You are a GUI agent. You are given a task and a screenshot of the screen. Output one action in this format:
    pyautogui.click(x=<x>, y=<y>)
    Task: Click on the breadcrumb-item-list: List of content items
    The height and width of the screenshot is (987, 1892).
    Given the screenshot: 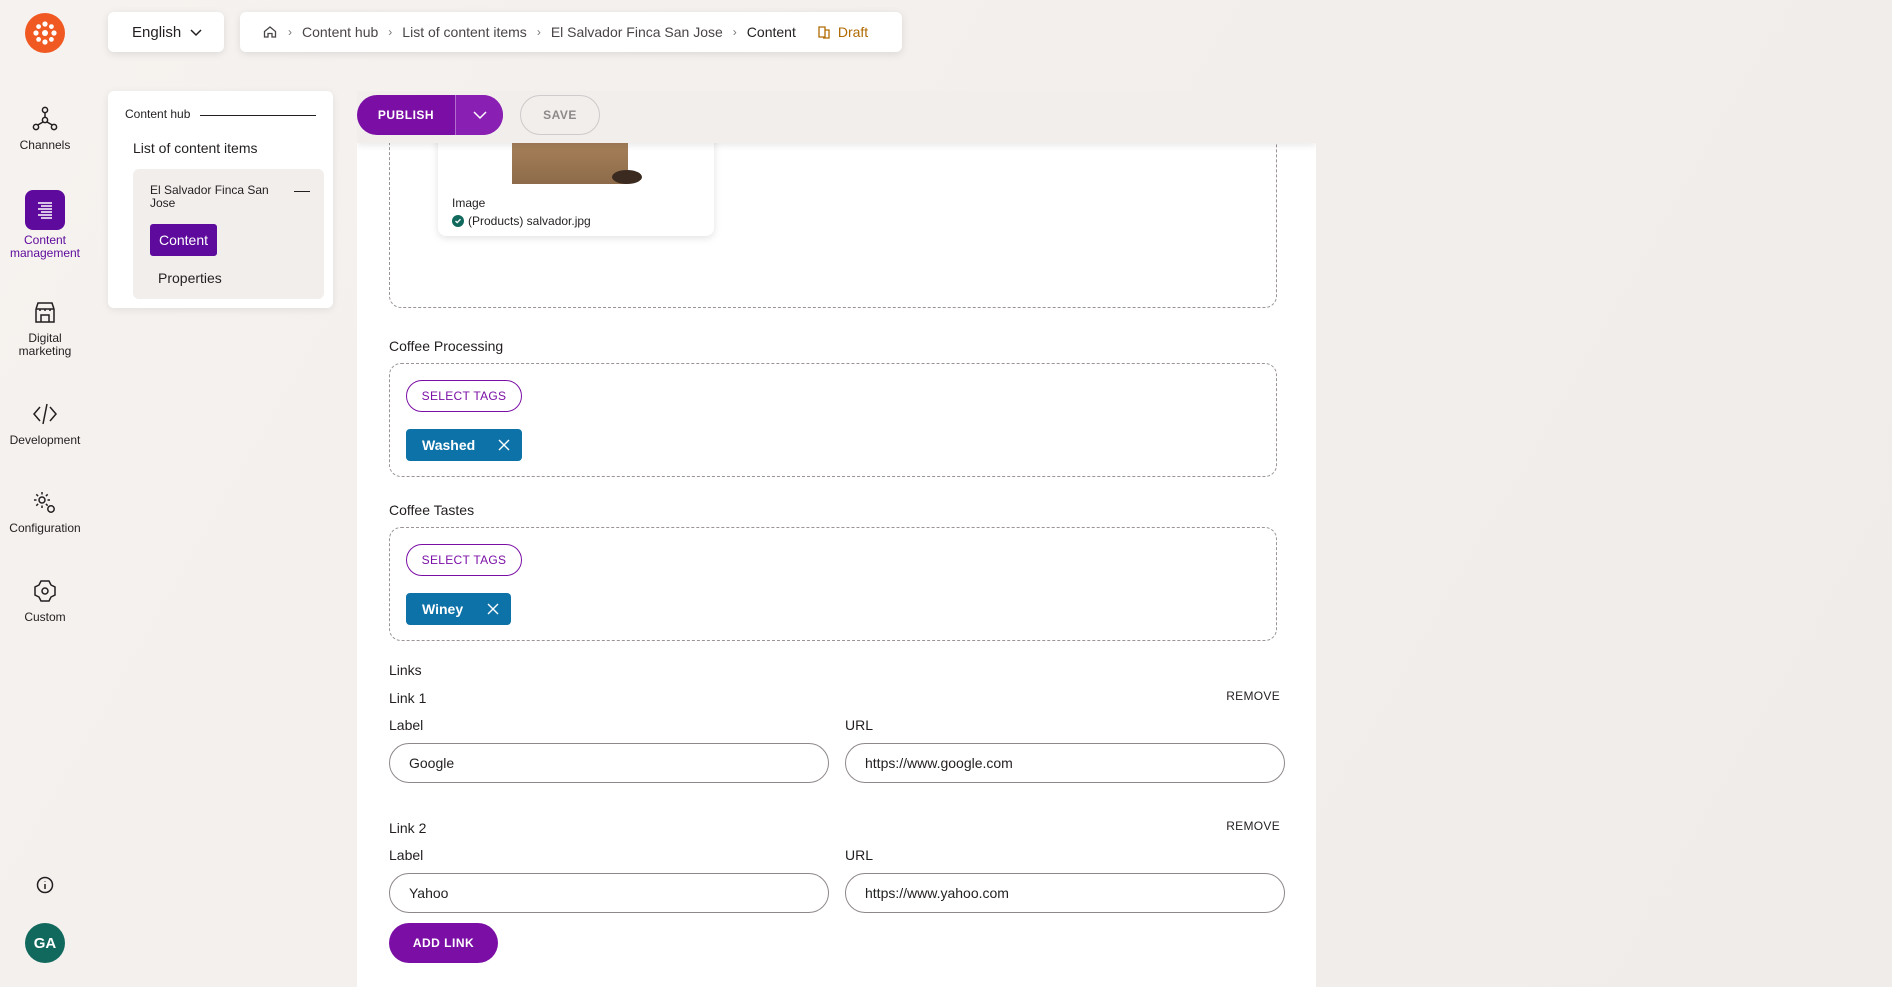 What is the action you would take?
    pyautogui.click(x=464, y=32)
    